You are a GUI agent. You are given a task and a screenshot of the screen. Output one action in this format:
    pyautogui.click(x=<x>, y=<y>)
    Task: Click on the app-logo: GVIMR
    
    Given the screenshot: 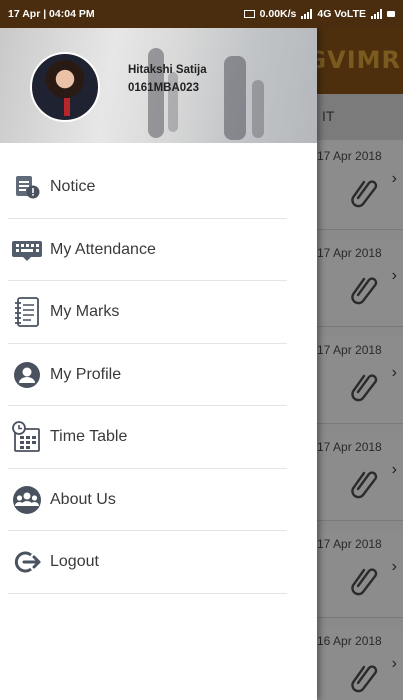 What is the action you would take?
    pyautogui.click(x=353, y=60)
    